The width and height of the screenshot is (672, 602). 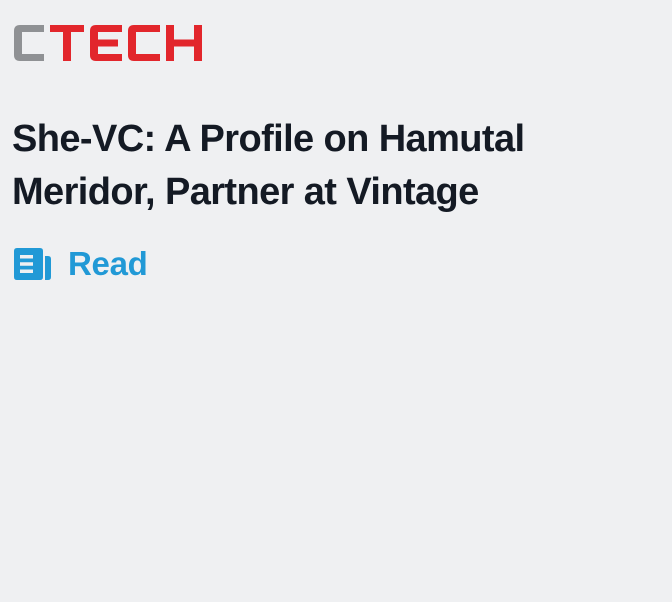 I want to click on ctech-logo-wordmark, so click(x=108, y=43).